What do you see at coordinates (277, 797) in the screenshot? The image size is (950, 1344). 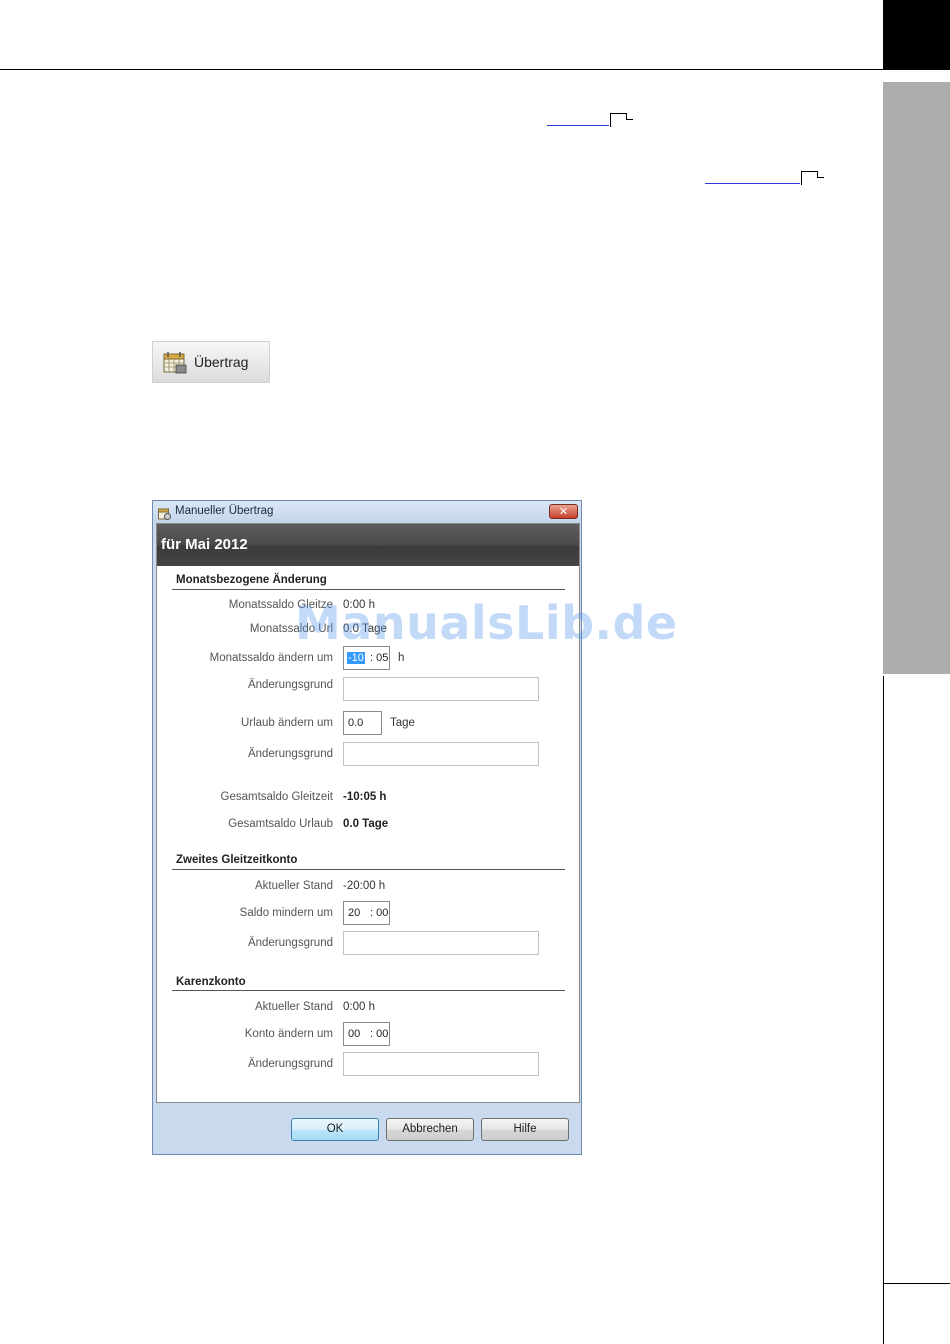 I see `label-gesamtsaldo-gleitzeit: Gesamtsaldo Gleitzeit` at bounding box center [277, 797].